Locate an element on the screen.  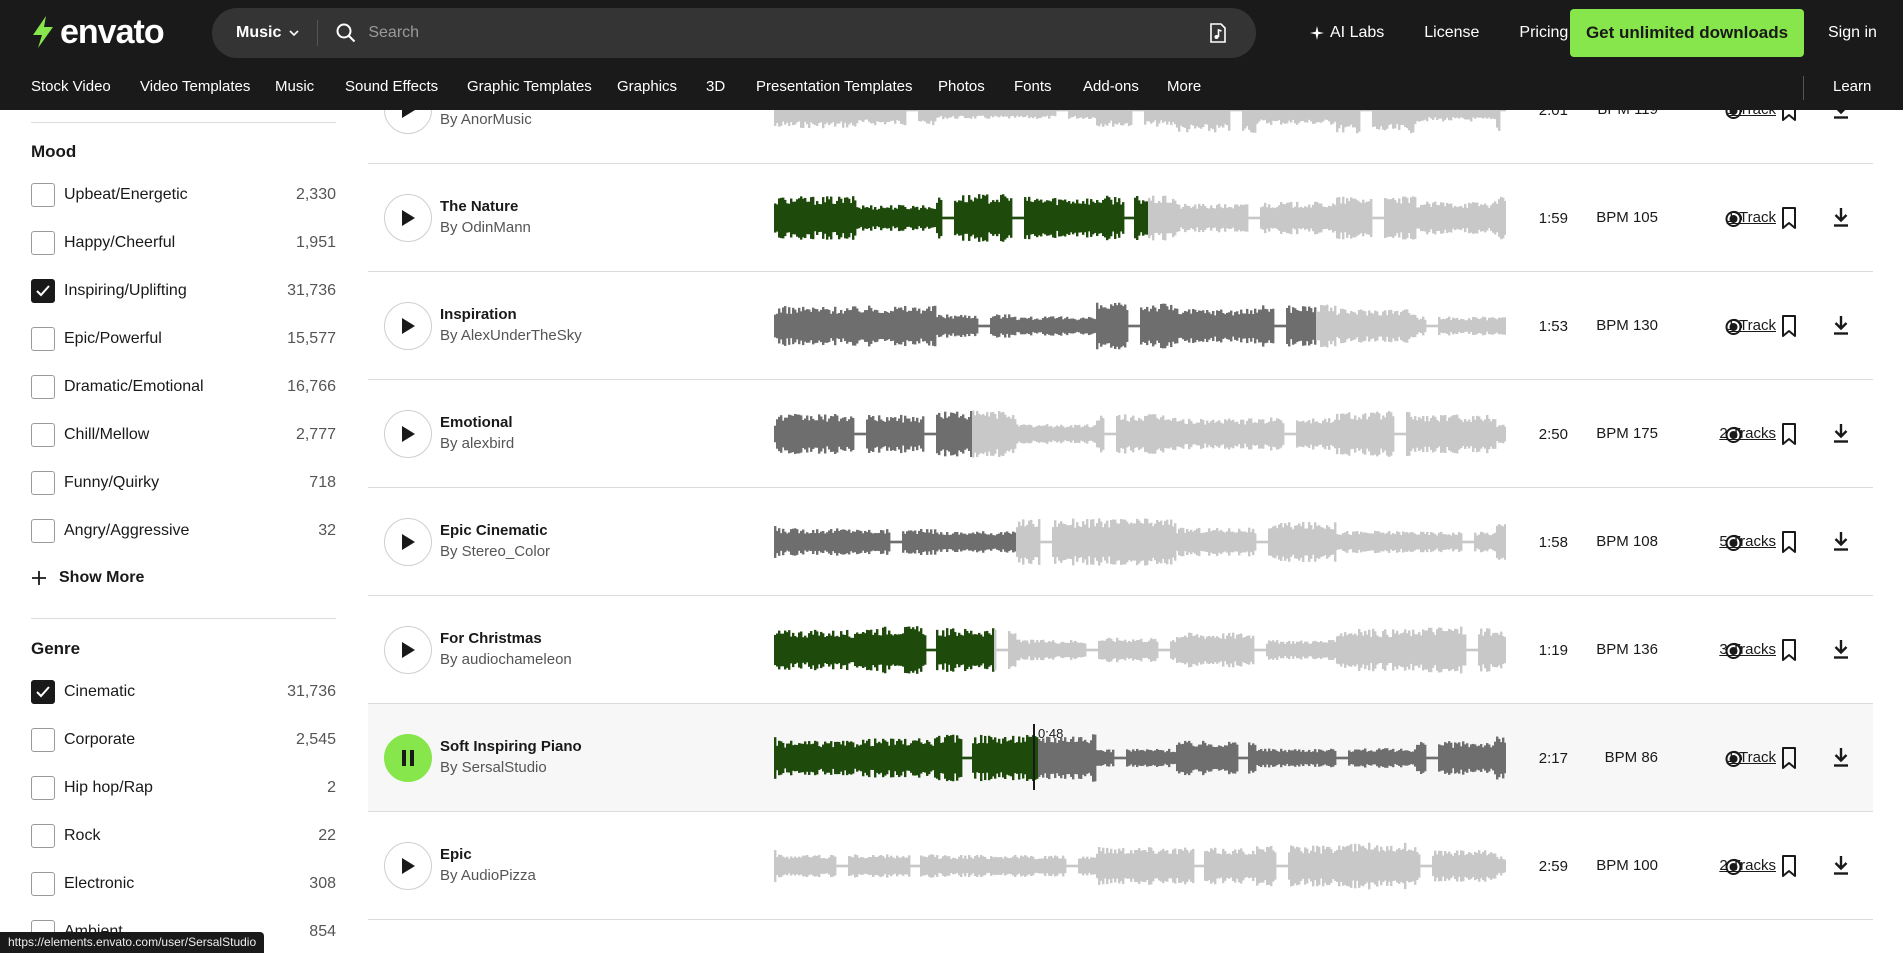
category-more: More is located at coordinates (1184, 86).